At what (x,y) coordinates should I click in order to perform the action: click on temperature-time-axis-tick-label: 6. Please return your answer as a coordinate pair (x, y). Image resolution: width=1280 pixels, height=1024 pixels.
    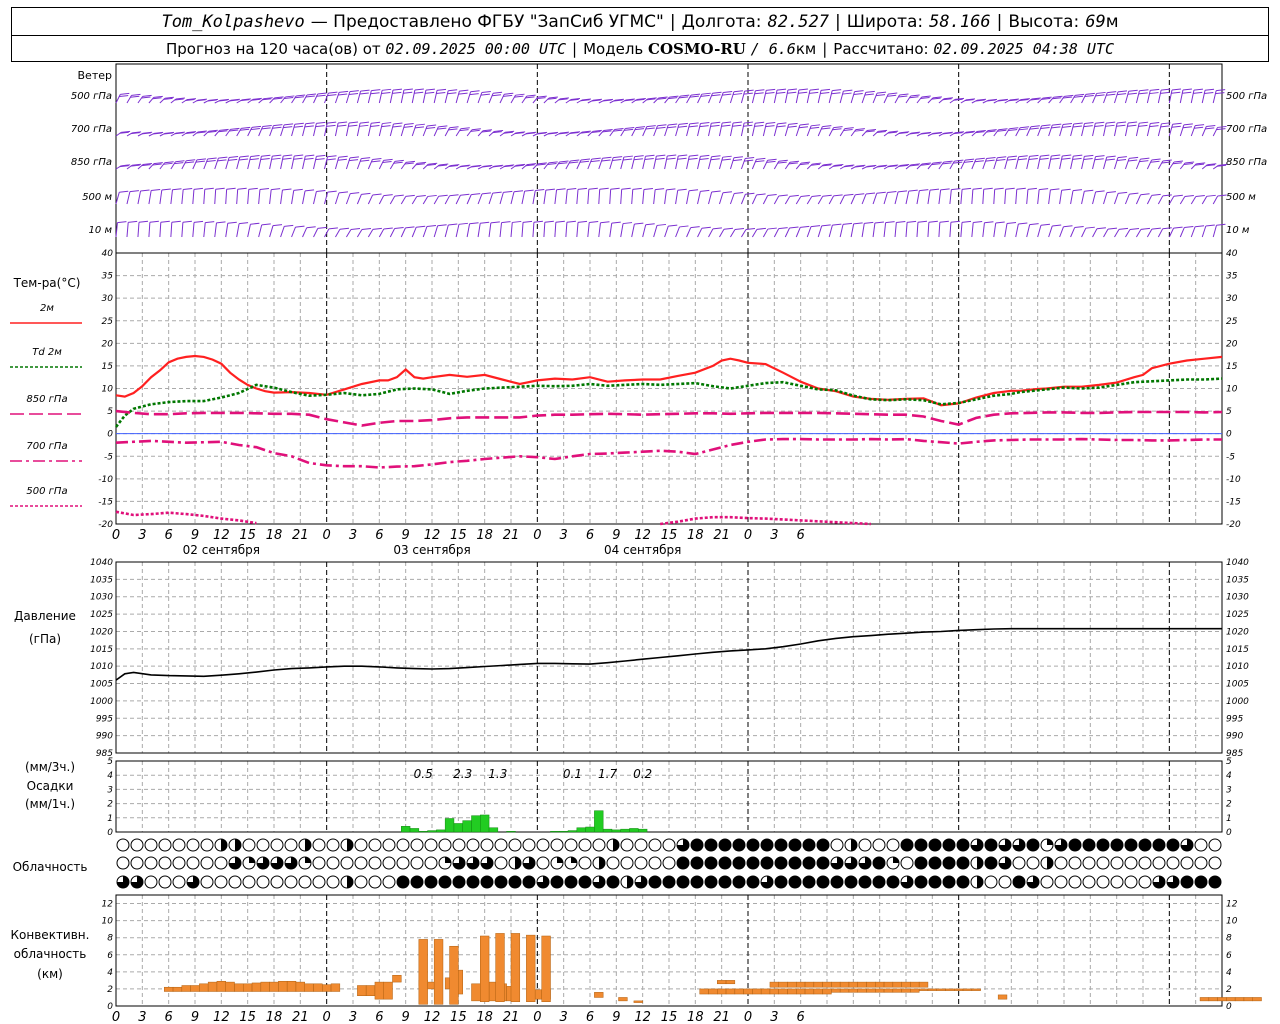
    Looking at the image, I should click on (801, 535).